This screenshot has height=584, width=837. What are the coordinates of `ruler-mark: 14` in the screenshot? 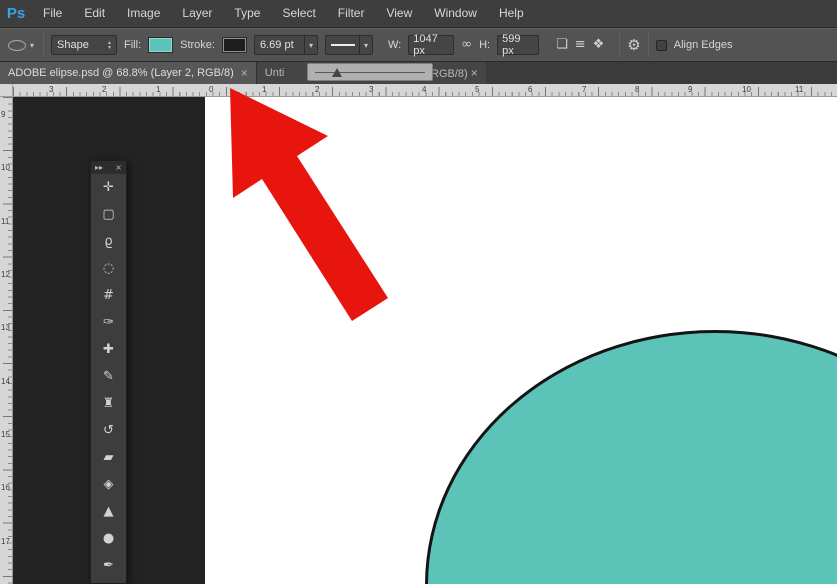 It's located at (5, 381).